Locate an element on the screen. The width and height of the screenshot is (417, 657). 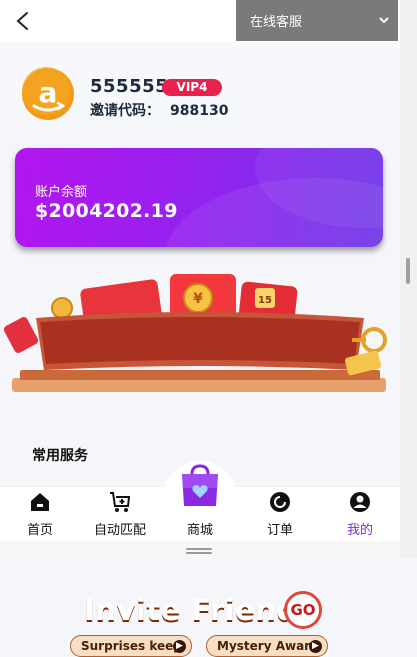
profile-section: a 555555 VIP4 邀请代码： 988130 is located at coordinates (200, 88).